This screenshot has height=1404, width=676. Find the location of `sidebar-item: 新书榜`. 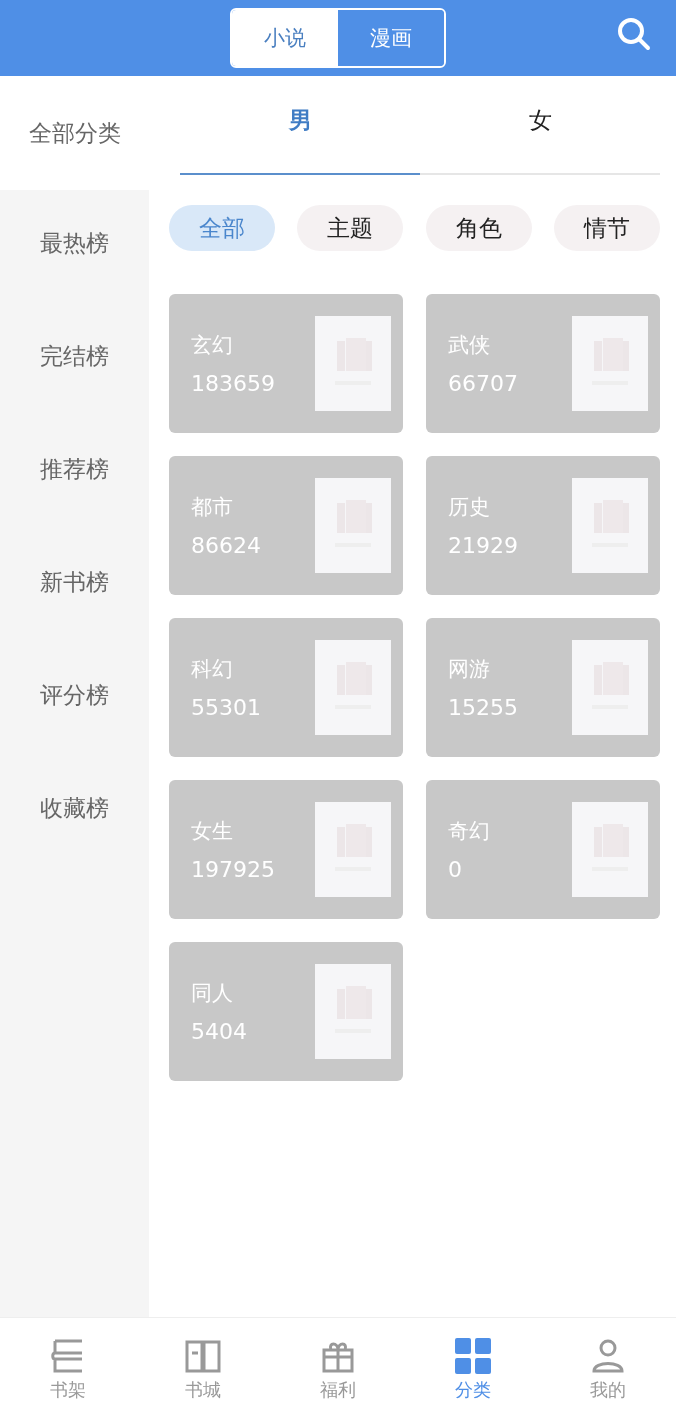

sidebar-item: 新书榜 is located at coordinates (74, 605).